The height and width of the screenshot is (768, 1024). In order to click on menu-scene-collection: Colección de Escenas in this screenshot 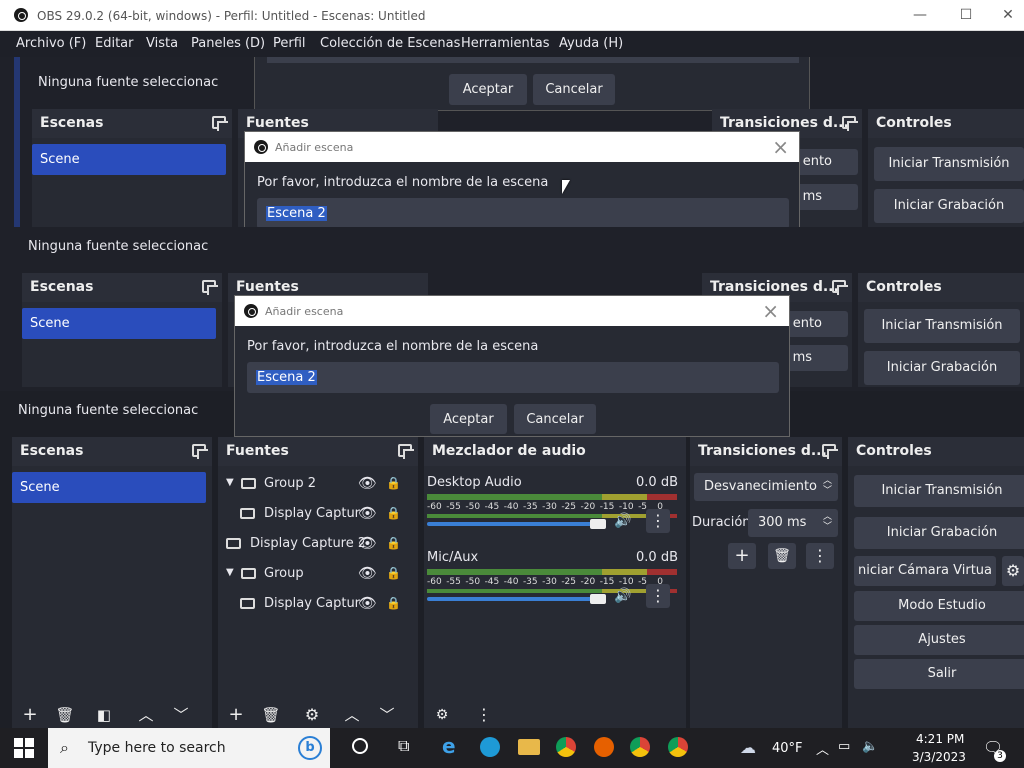, I will do `click(390, 43)`.